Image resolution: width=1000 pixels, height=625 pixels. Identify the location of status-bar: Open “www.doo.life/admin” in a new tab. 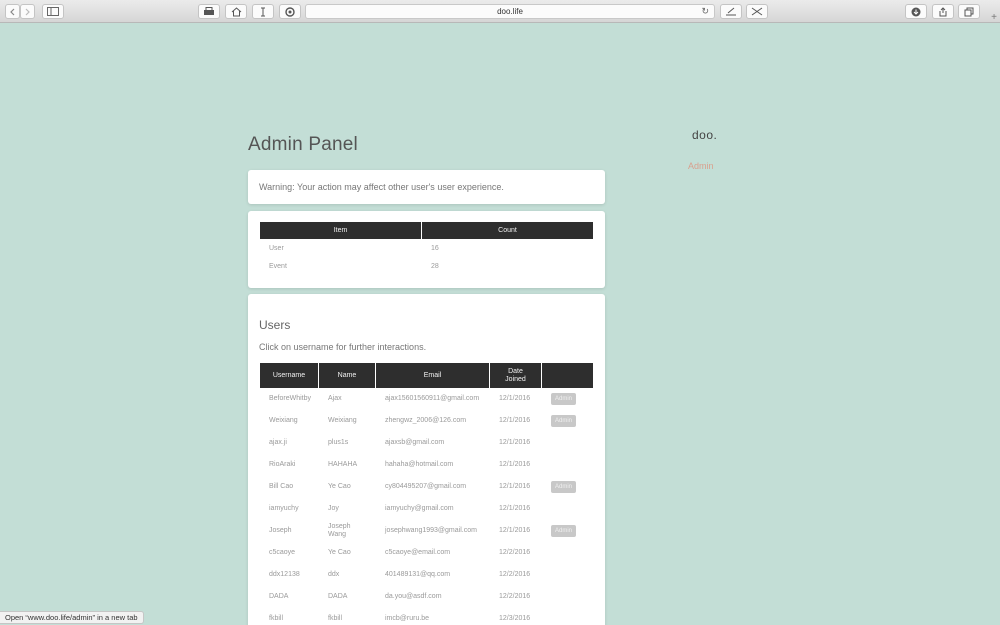
(72, 617).